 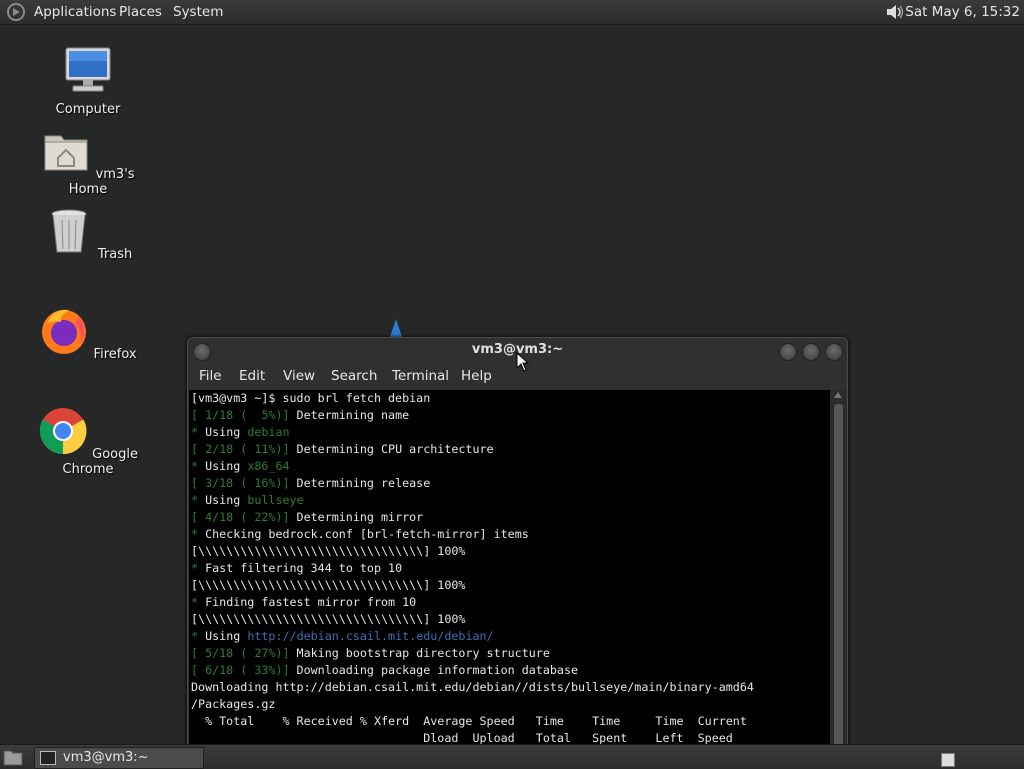 What do you see at coordinates (354, 376) in the screenshot?
I see `menu-search: Search` at bounding box center [354, 376].